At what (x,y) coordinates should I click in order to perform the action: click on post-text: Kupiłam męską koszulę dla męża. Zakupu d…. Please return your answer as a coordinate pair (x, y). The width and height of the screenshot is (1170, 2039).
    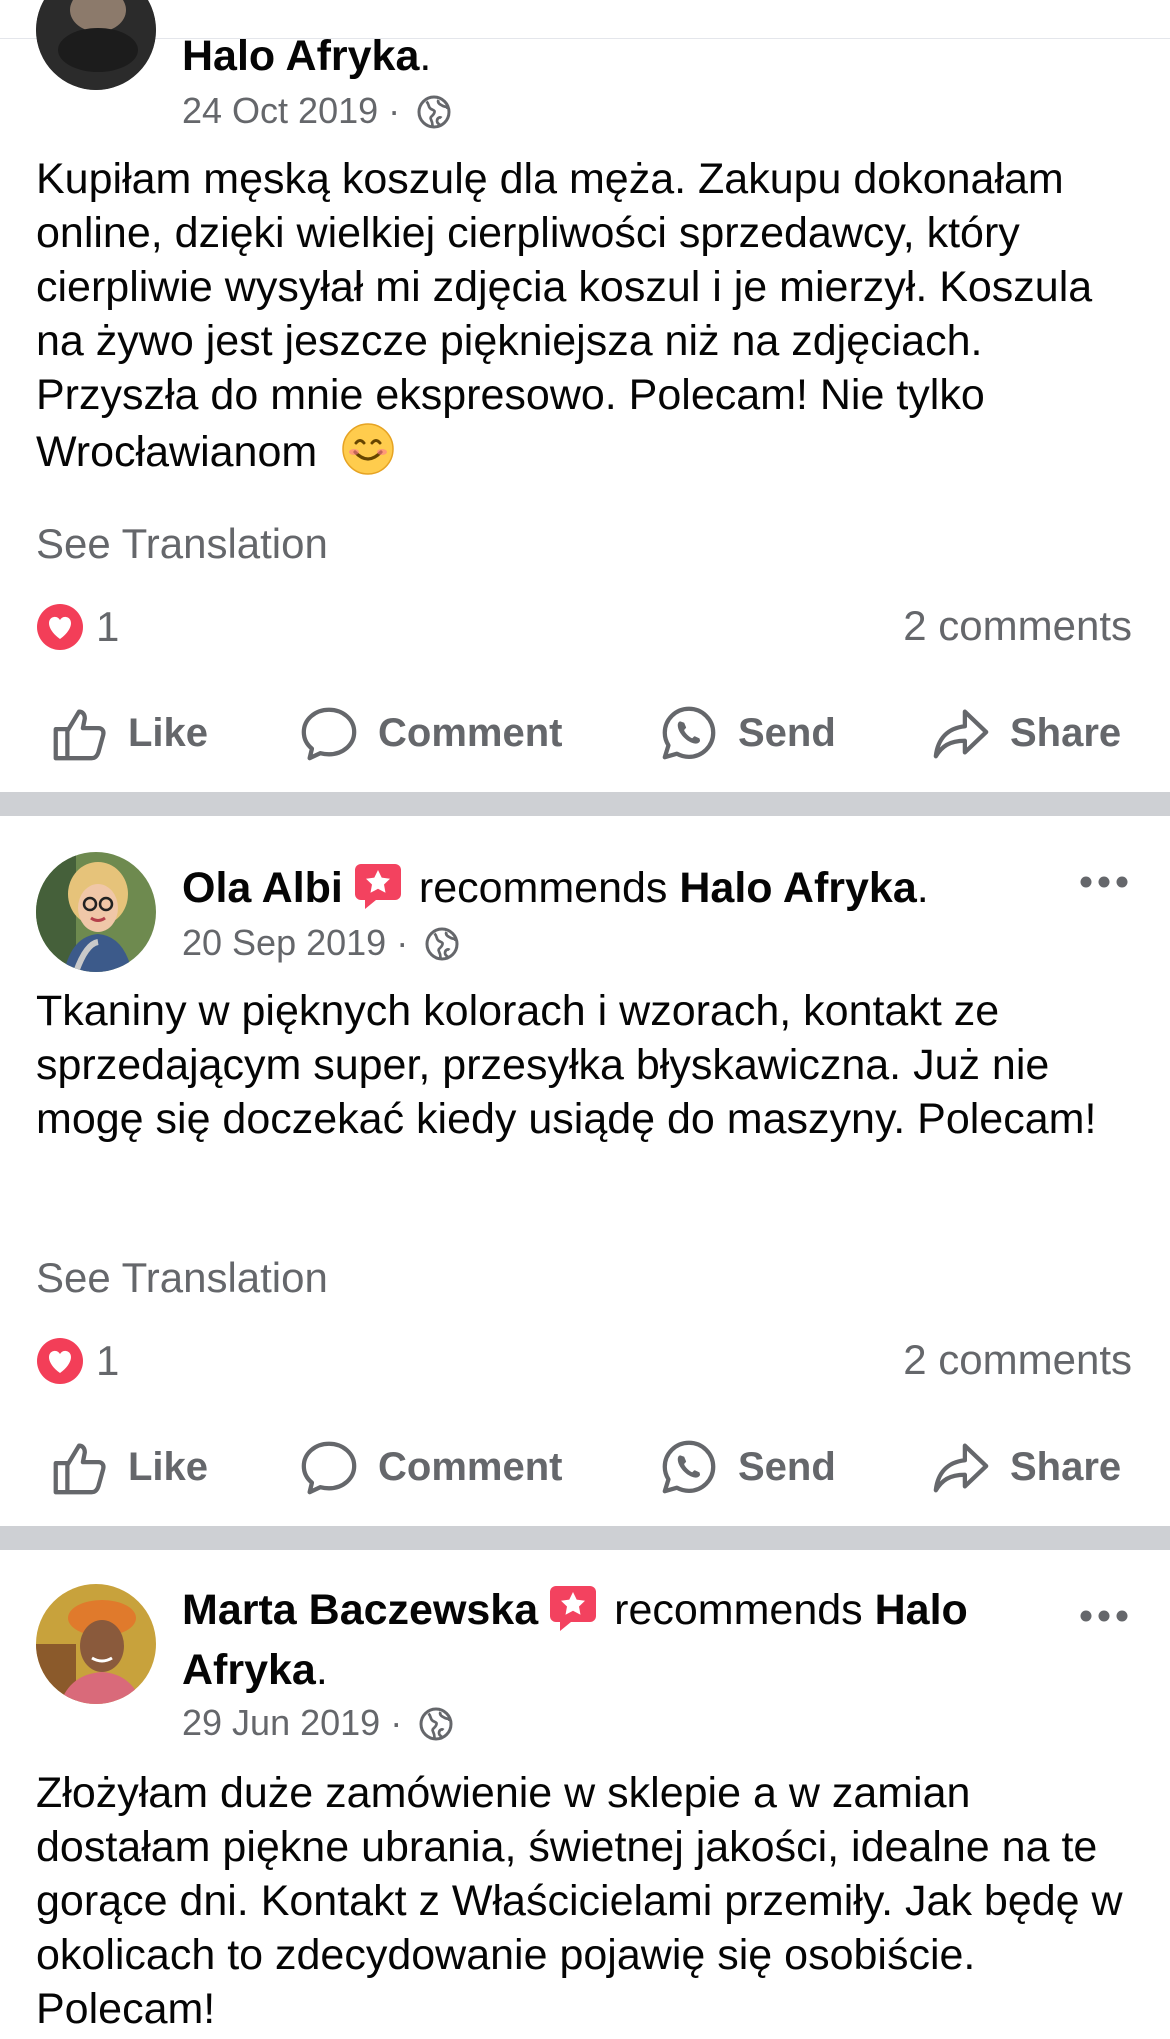
    Looking at the image, I should click on (564, 315).